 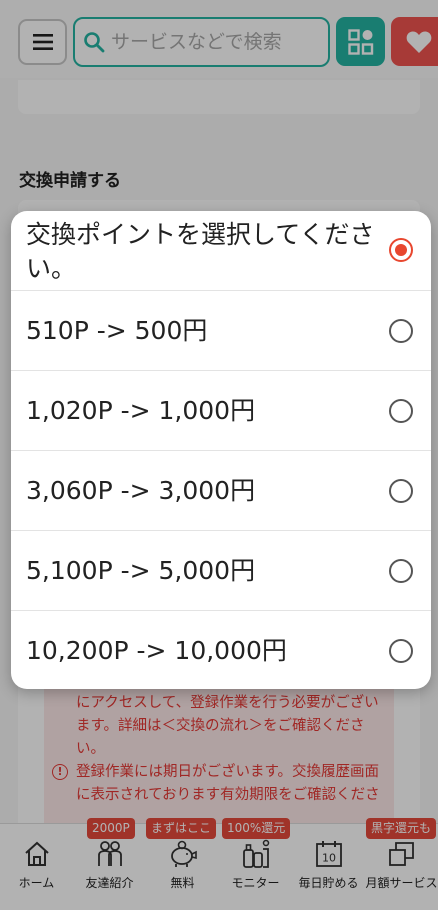 I want to click on option-3060p: 3,060P -> 3,000円, so click(x=221, y=491).